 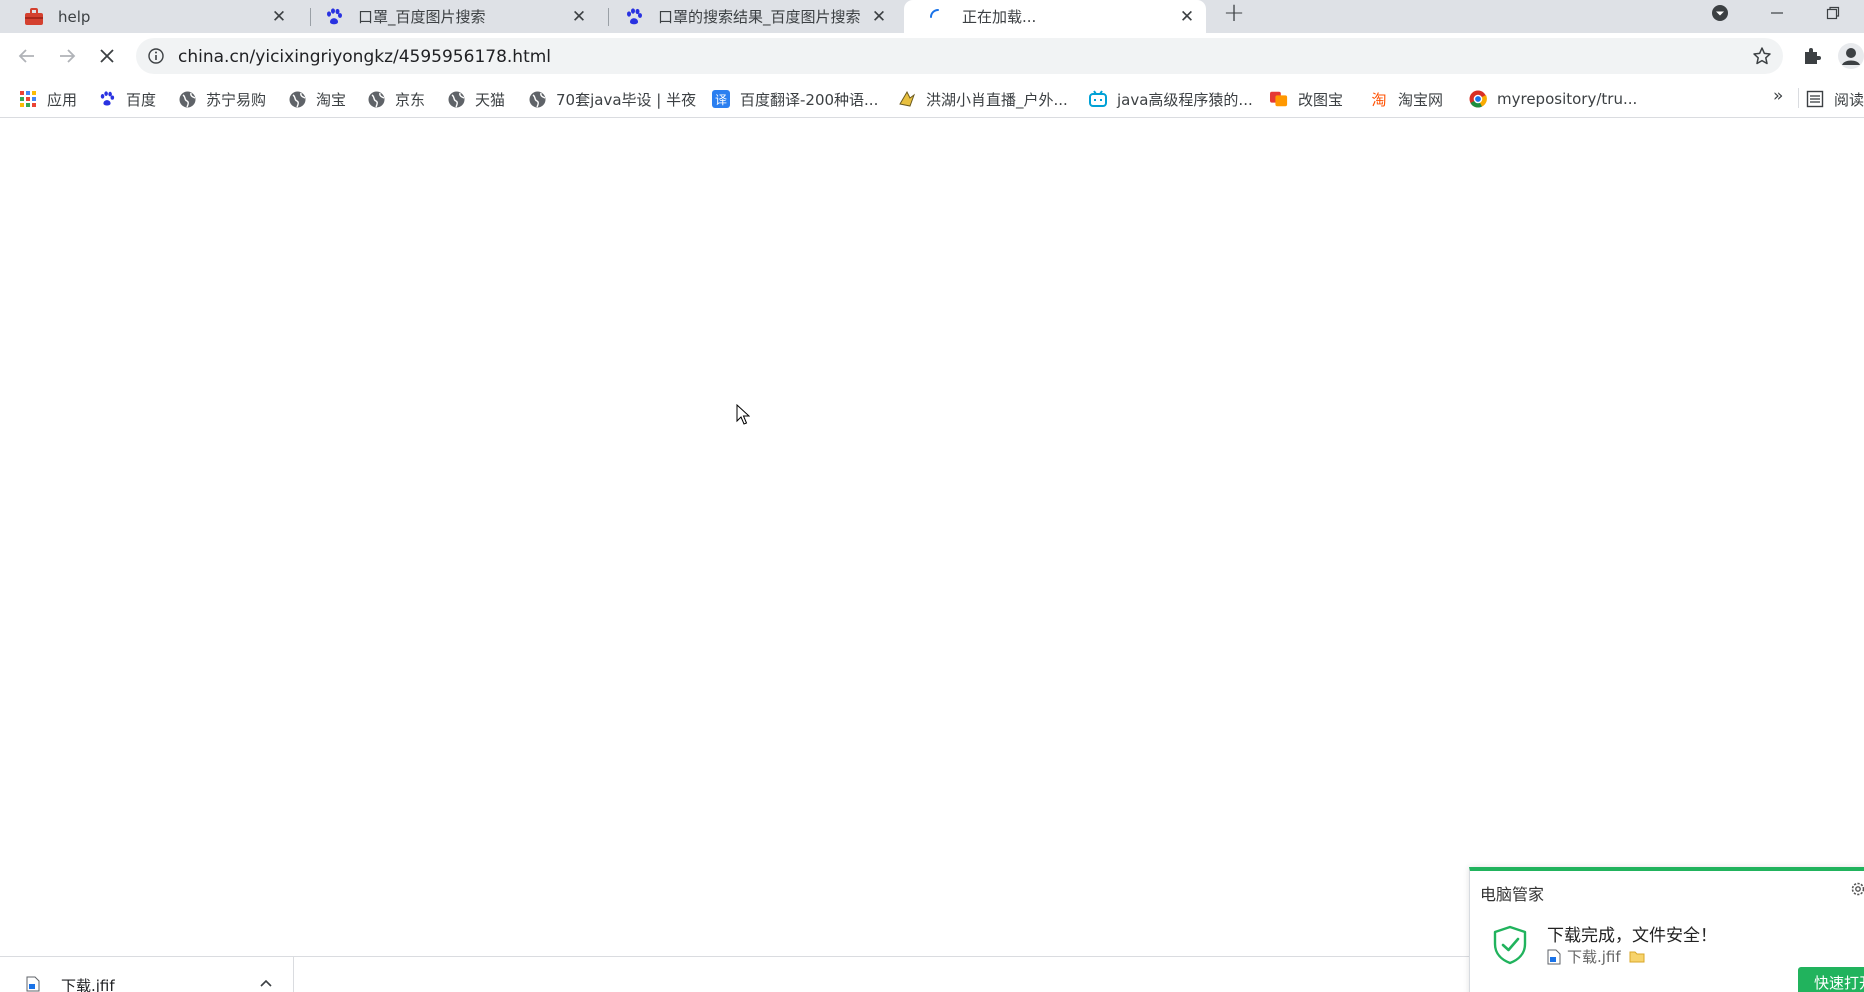 I want to click on bookmark-apps: 应用, so click(x=48, y=99).